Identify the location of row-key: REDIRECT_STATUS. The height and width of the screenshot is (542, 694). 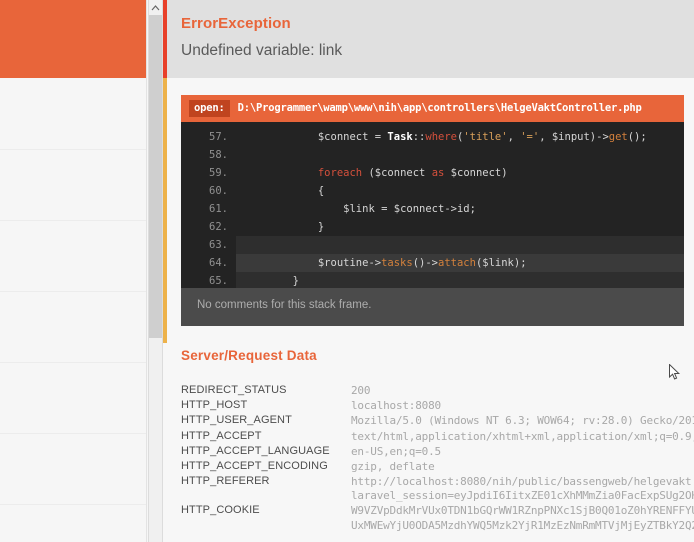
(234, 390).